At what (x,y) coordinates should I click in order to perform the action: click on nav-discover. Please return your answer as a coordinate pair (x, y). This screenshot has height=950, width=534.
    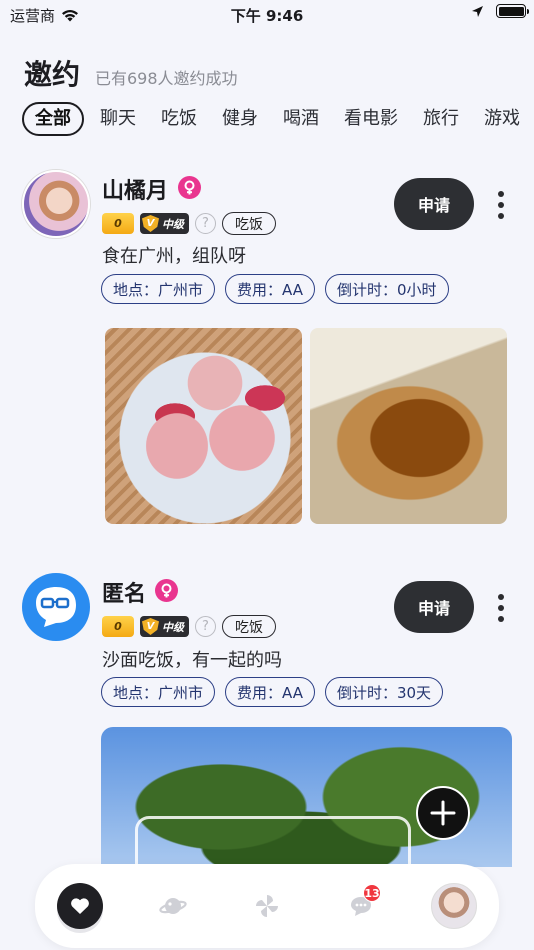
    Looking at the image, I should click on (173, 906).